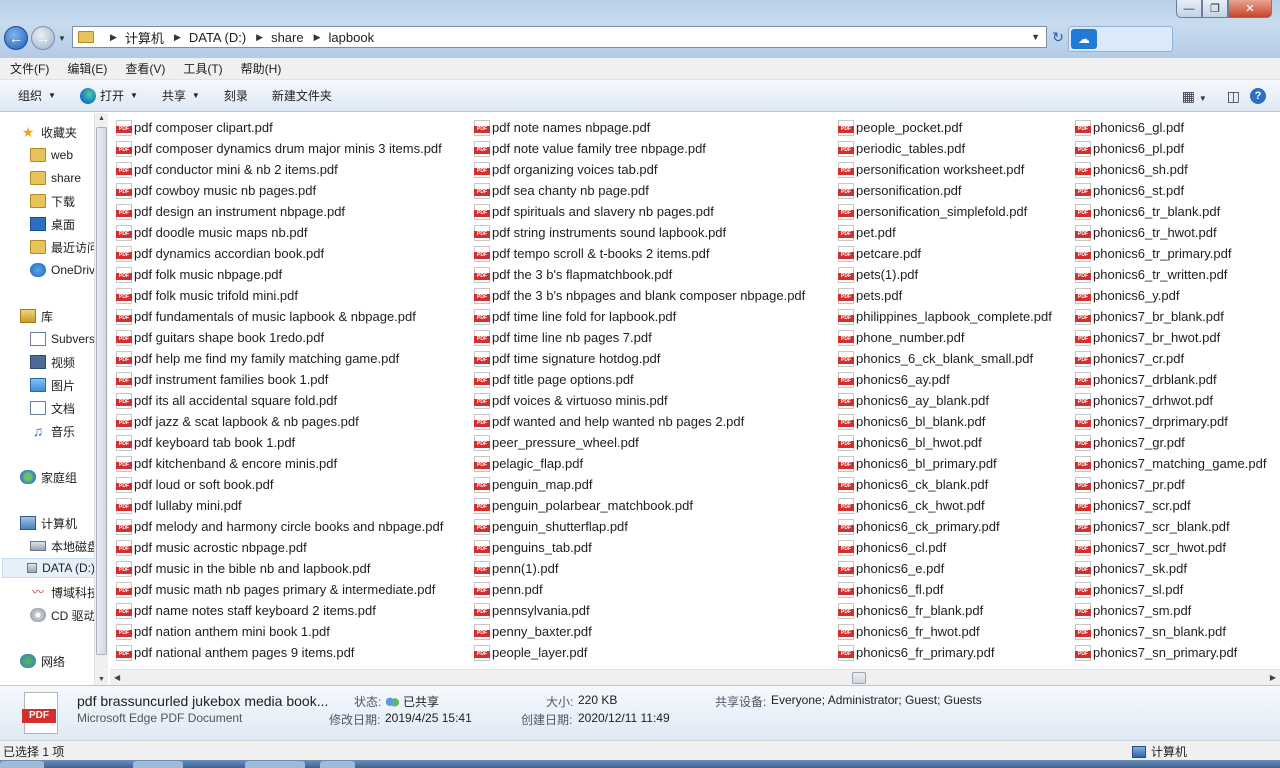 The height and width of the screenshot is (768, 1280). I want to click on file-item: pdf folk music nbpage.pdf, so click(279, 274).